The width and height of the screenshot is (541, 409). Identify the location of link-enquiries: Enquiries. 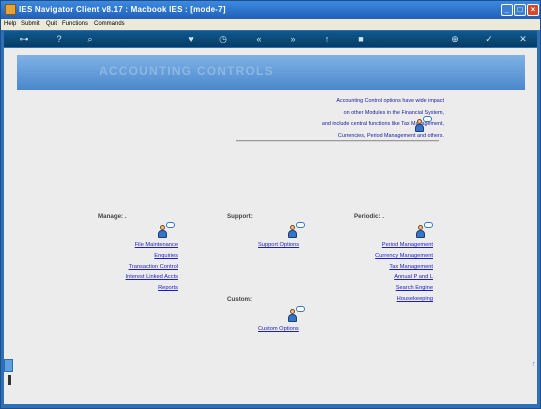
(166, 256).